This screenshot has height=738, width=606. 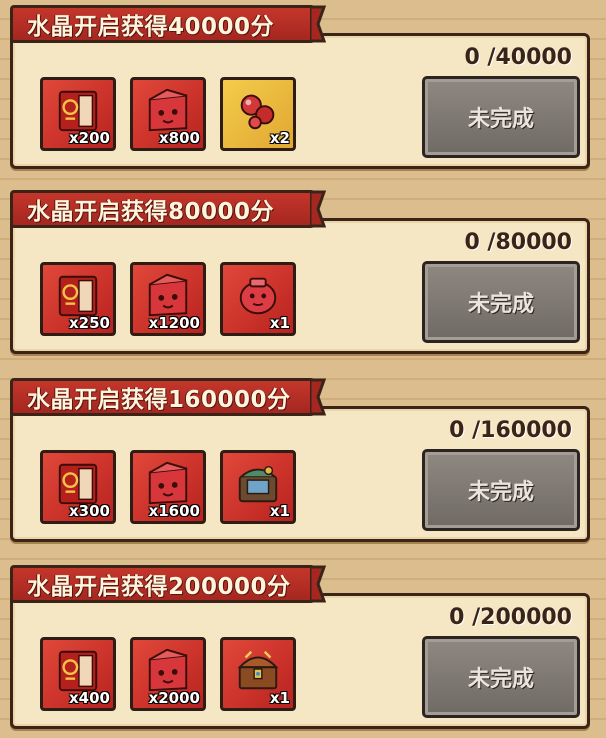 I want to click on tier-title: 水晶开启获得200000分, so click(x=162, y=584).